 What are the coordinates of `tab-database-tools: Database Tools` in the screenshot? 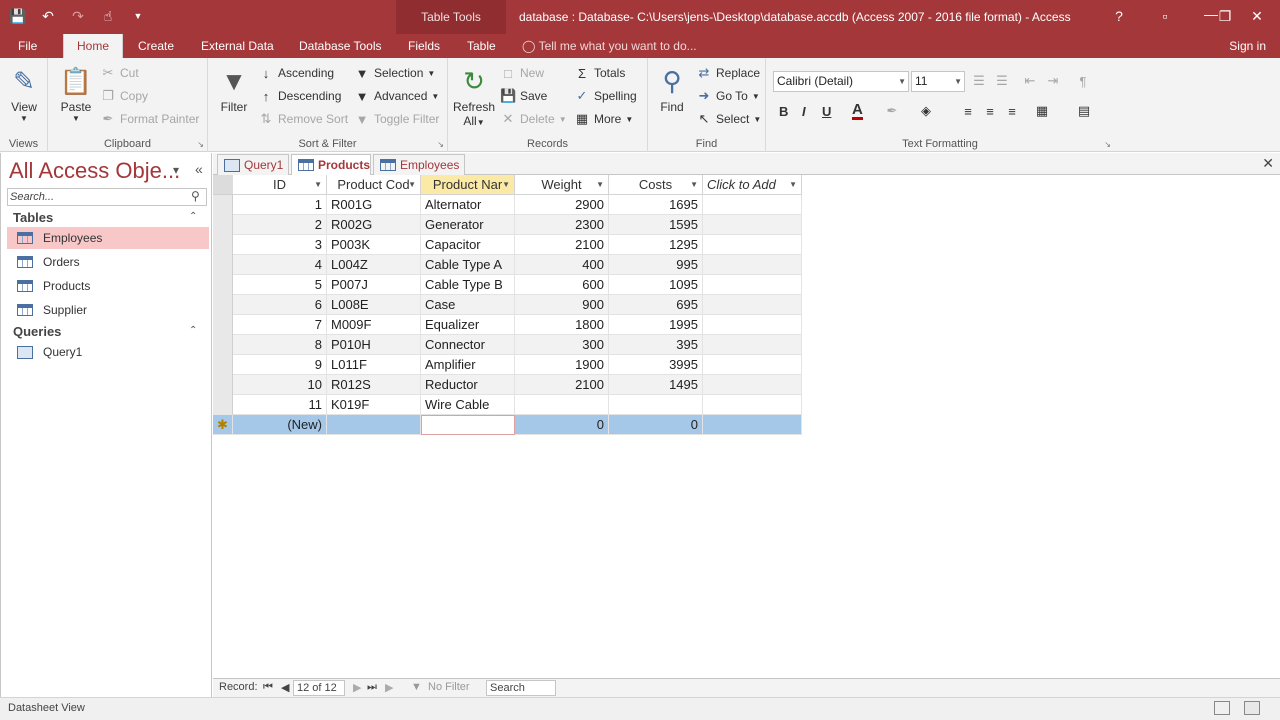 It's located at (340, 46).